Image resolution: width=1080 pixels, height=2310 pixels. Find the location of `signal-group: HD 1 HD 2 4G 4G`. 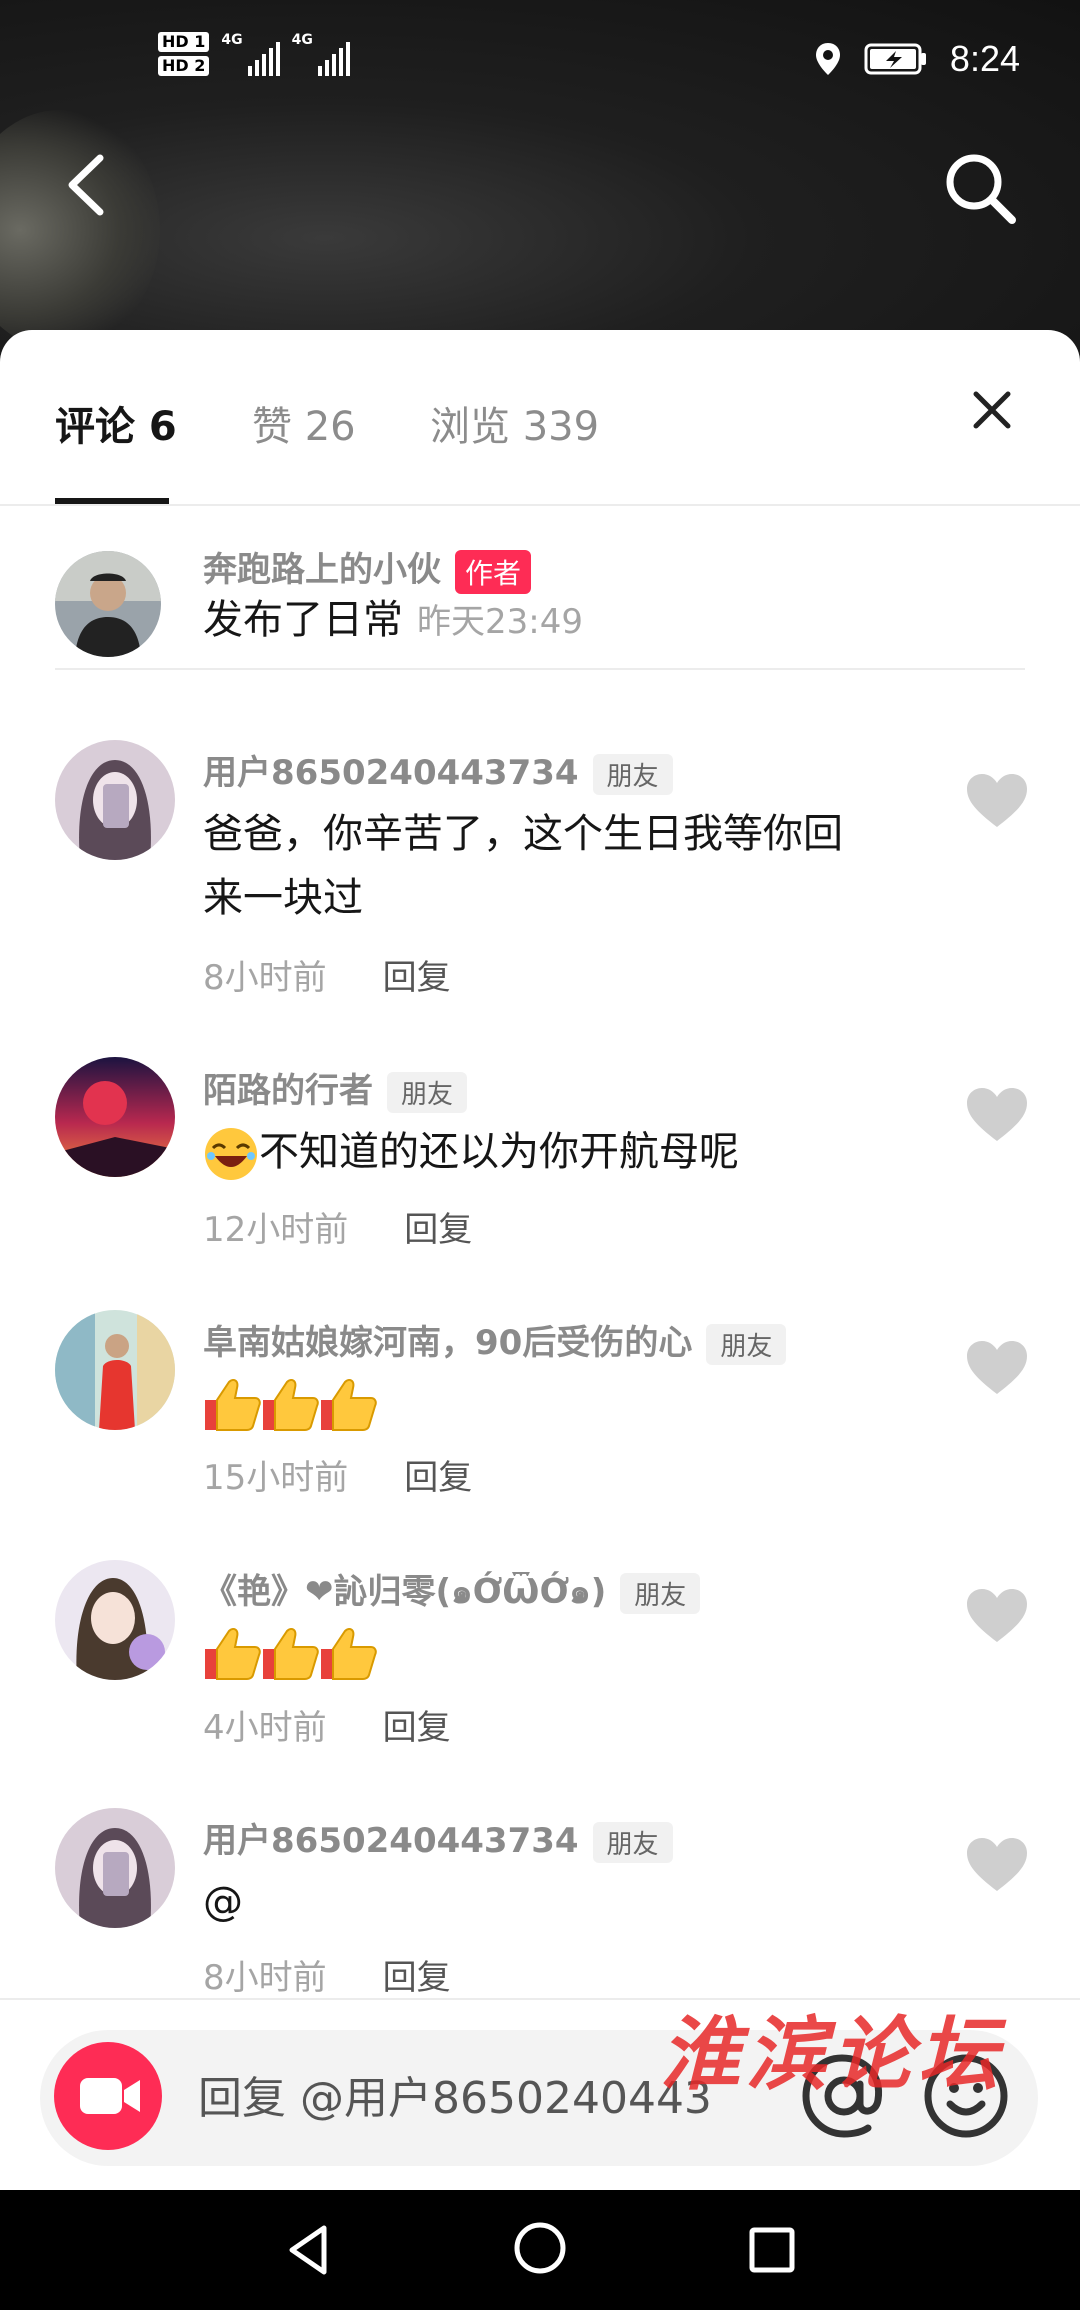

signal-group: HD 1 HD 2 4G 4G is located at coordinates (254, 54).